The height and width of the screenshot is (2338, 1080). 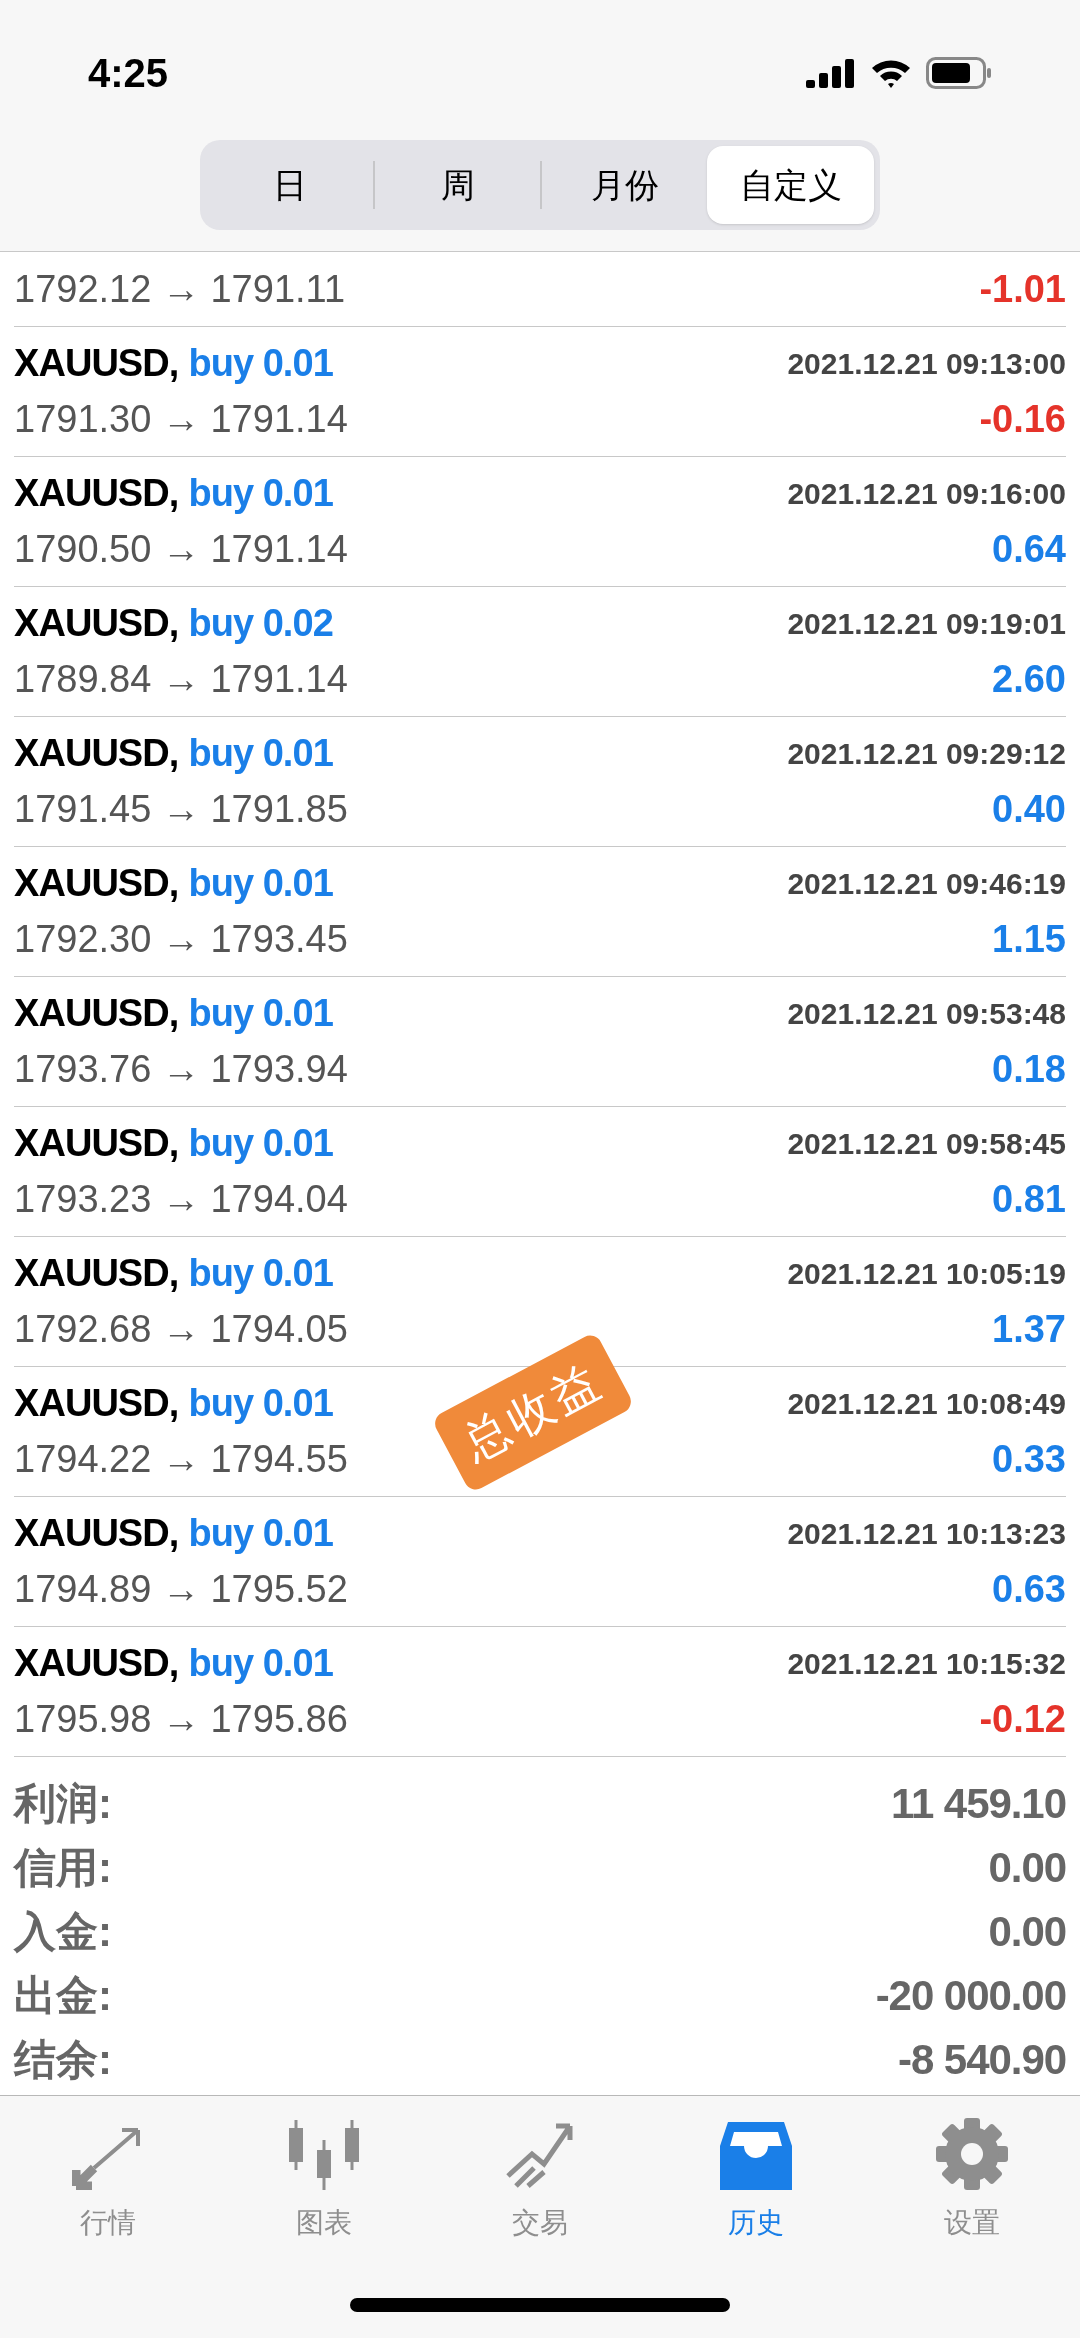 What do you see at coordinates (926, 884) in the screenshot?
I see `deal-time: 2021.12.21 09:46:19` at bounding box center [926, 884].